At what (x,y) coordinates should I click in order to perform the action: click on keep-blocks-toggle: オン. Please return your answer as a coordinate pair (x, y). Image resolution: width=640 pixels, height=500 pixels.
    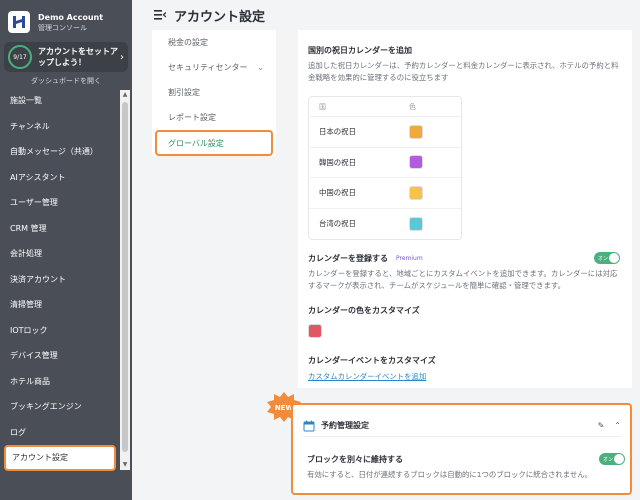
    Looking at the image, I should click on (612, 459).